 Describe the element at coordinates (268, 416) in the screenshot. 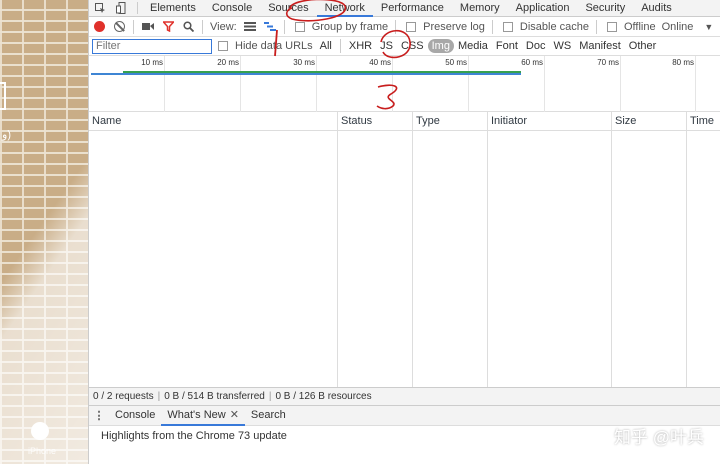

I see `drawer-tab-search: Search` at that location.